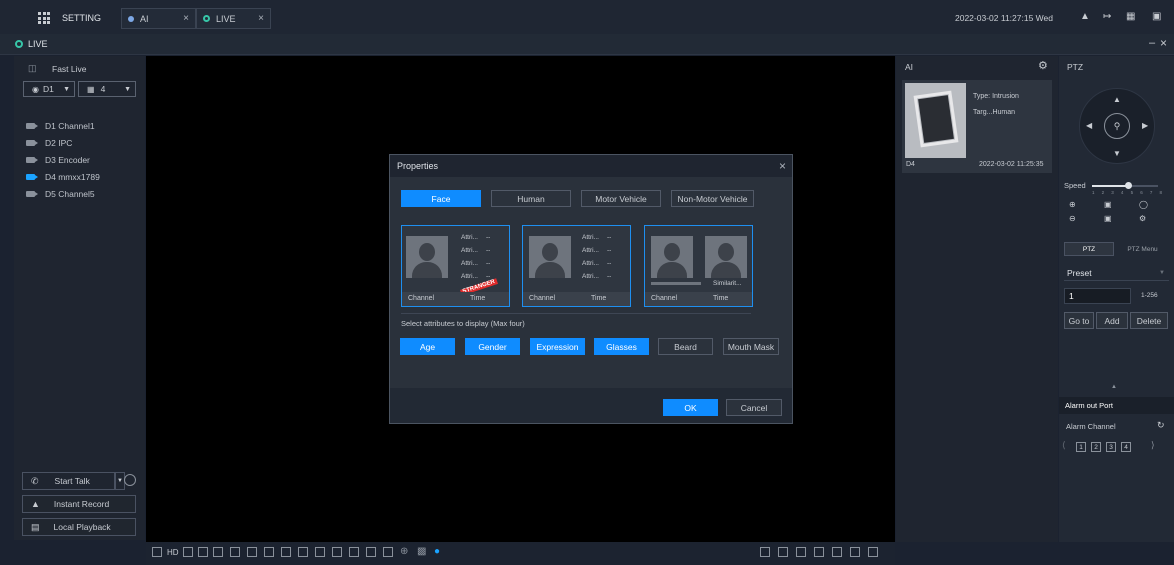  Describe the element at coordinates (269, 552) in the screenshot. I see `split-6-icon` at that location.